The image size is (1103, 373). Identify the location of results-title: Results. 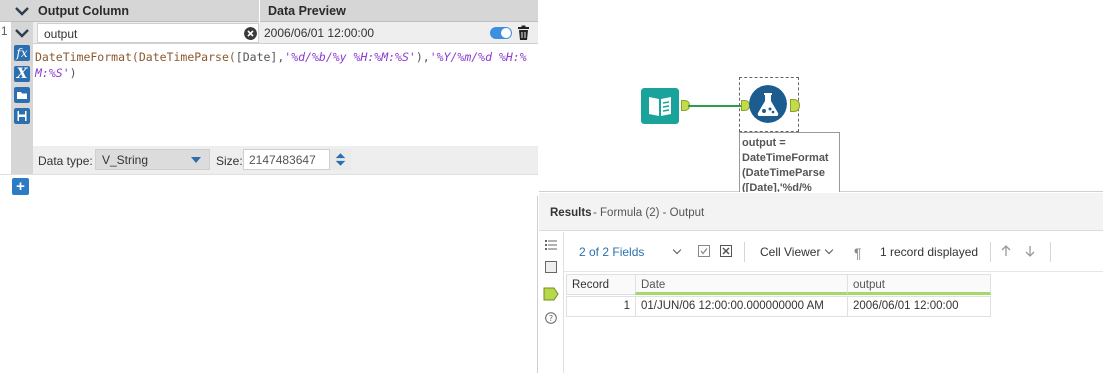
(571, 213).